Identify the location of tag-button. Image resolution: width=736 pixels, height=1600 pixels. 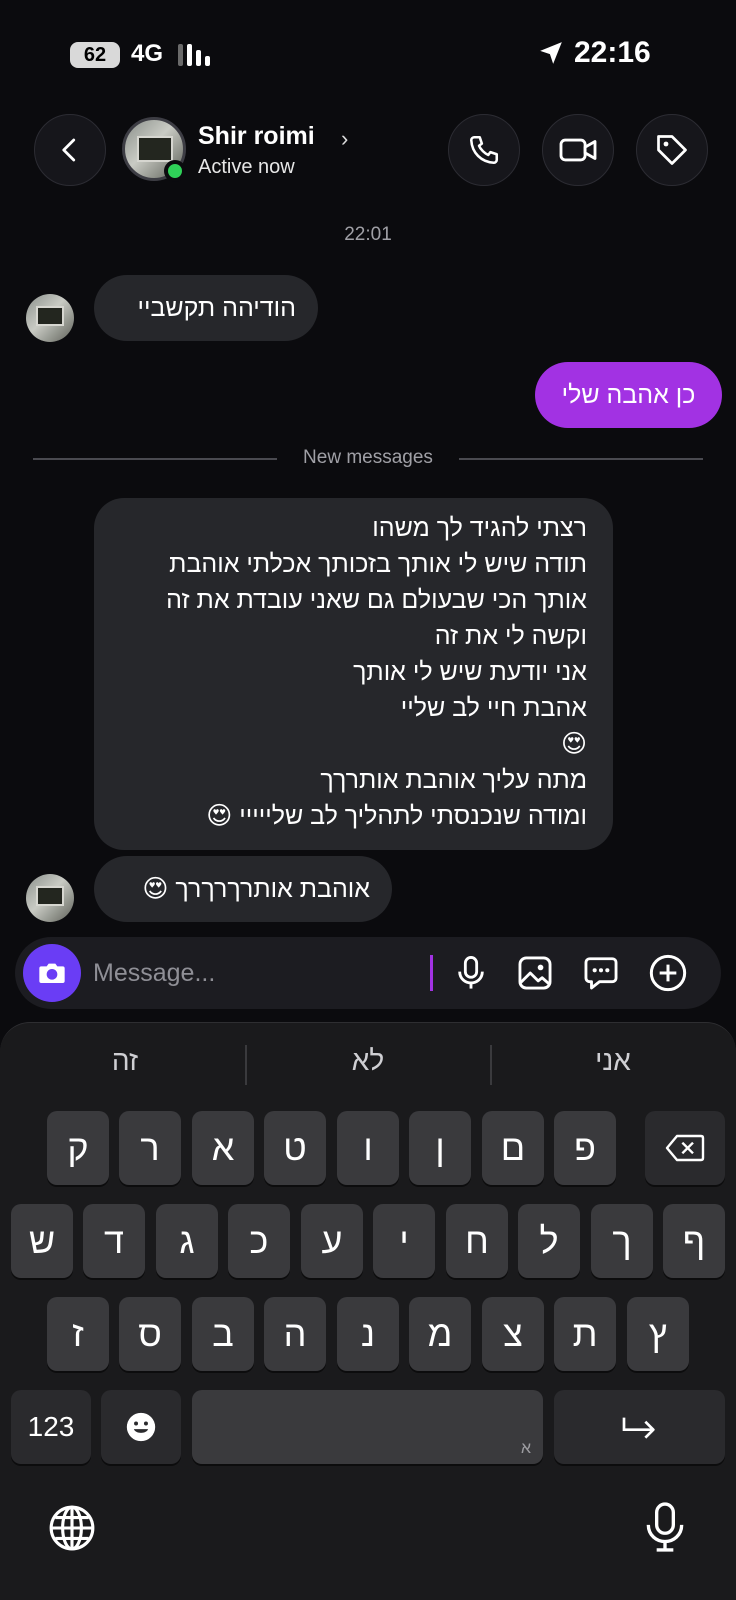
(672, 150).